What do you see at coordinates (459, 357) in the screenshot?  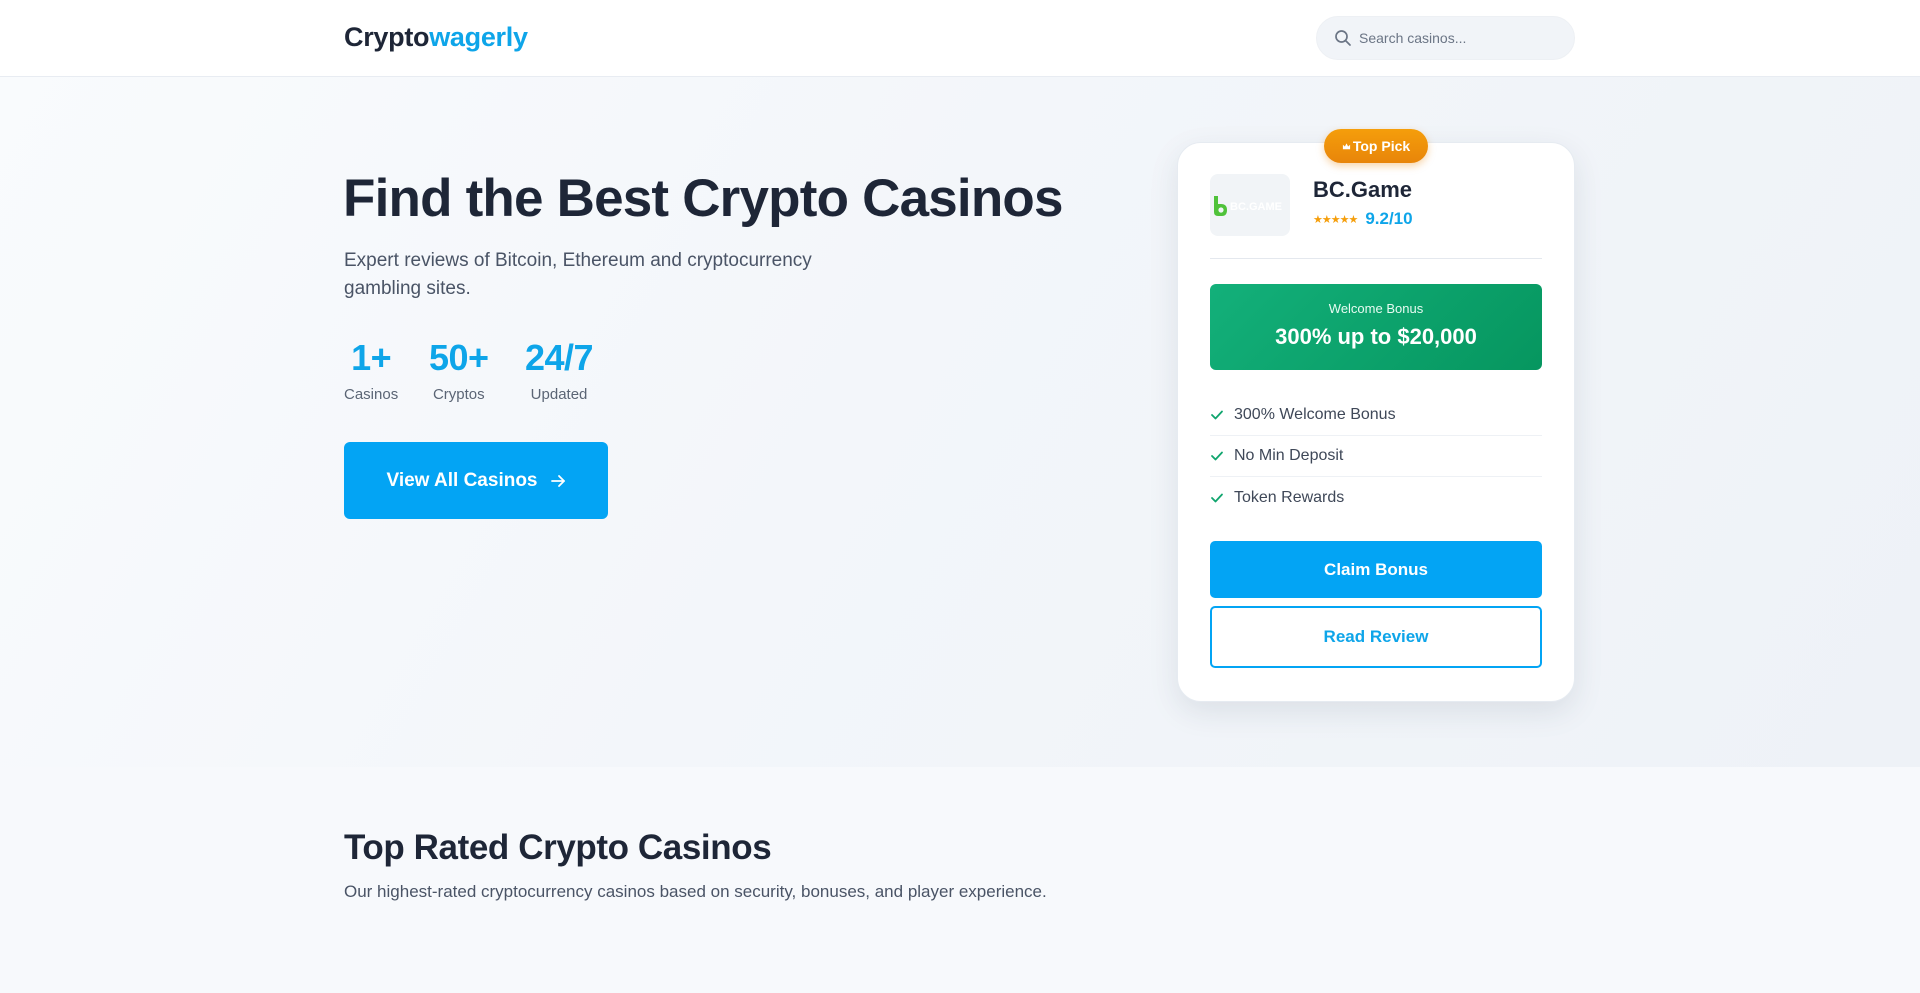 I see `stat-value: 50+` at bounding box center [459, 357].